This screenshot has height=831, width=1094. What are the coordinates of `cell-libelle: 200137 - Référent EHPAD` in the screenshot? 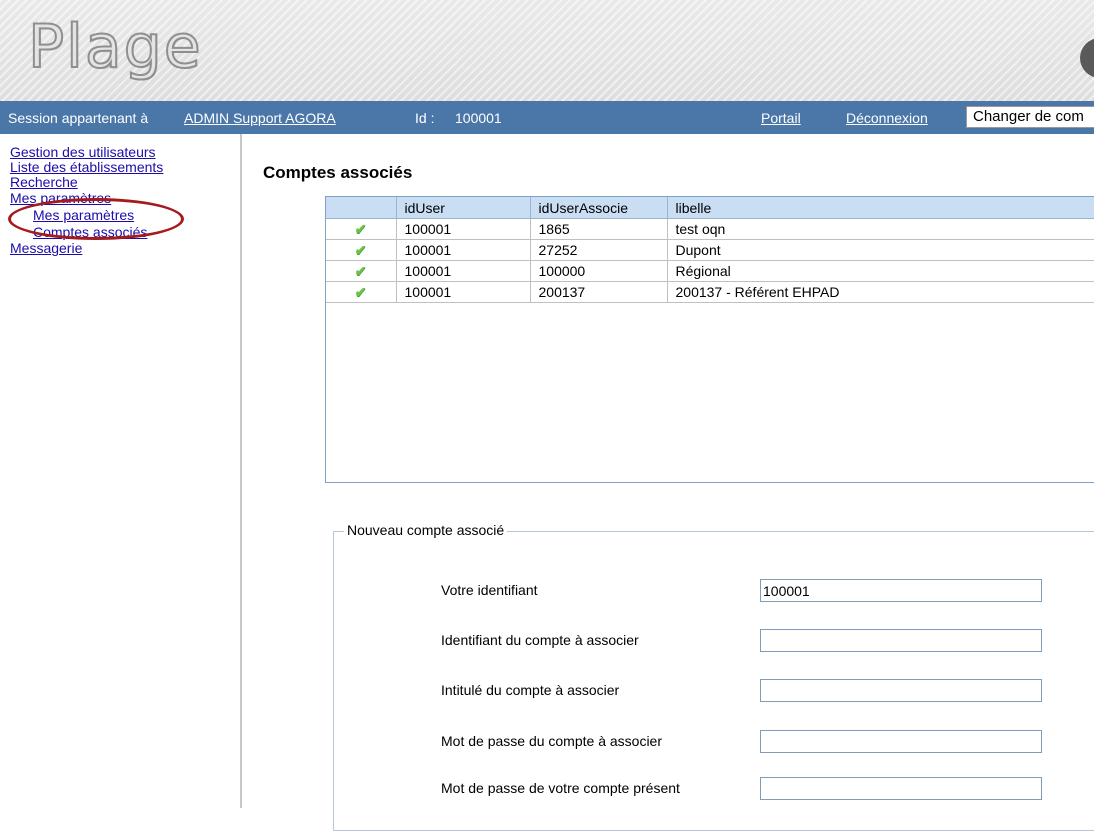 It's located at (880, 292).